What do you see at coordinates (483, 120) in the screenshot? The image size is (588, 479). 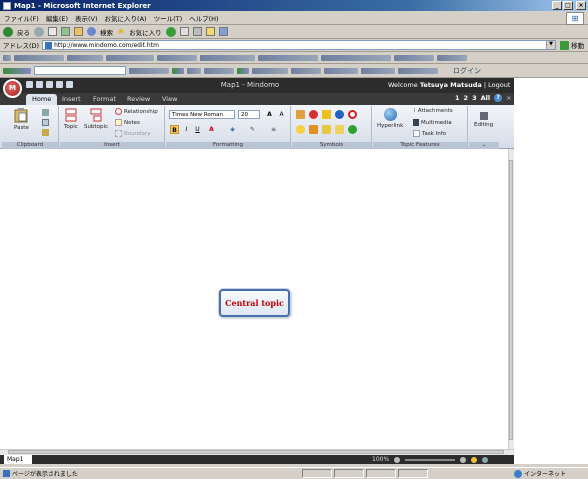 I see `editing-button: Editing` at bounding box center [483, 120].